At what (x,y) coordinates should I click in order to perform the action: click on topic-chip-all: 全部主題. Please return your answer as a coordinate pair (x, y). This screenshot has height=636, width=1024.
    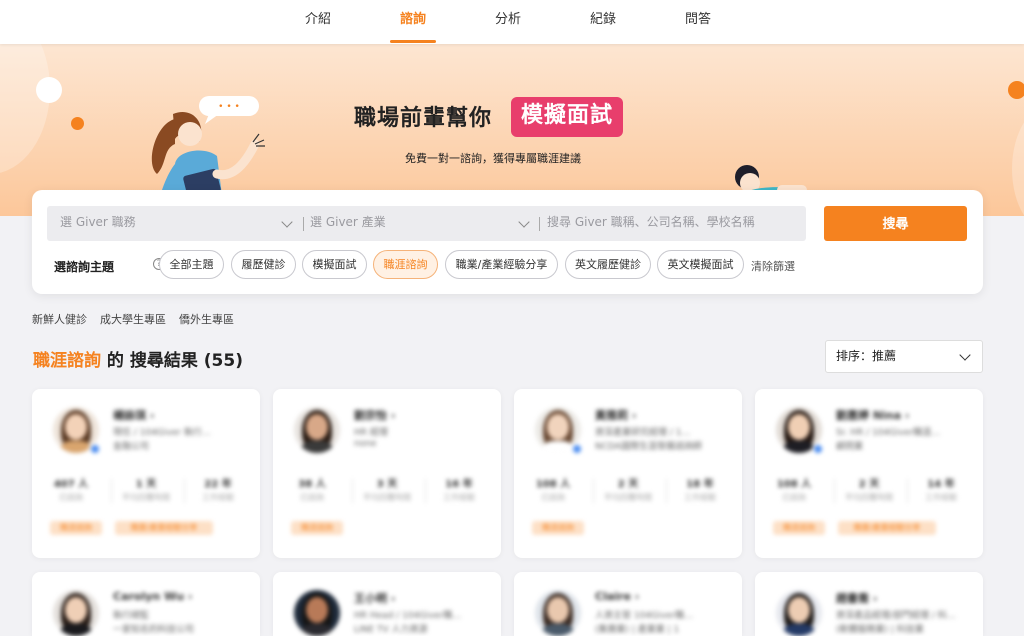
    Looking at the image, I should click on (191, 264).